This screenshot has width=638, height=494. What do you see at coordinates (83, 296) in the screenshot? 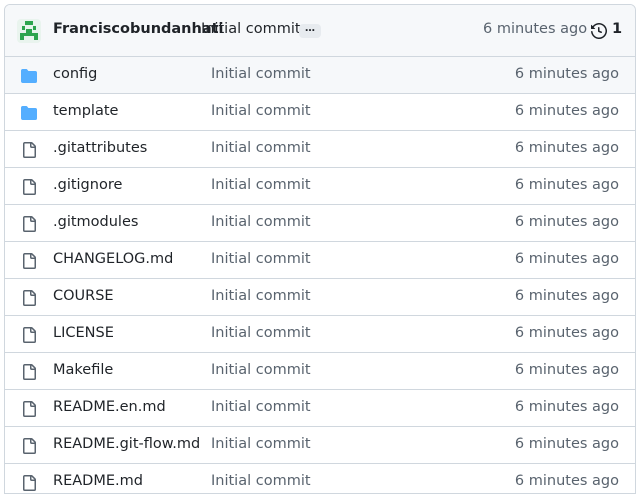
I see `file-name-link: COURSE` at bounding box center [83, 296].